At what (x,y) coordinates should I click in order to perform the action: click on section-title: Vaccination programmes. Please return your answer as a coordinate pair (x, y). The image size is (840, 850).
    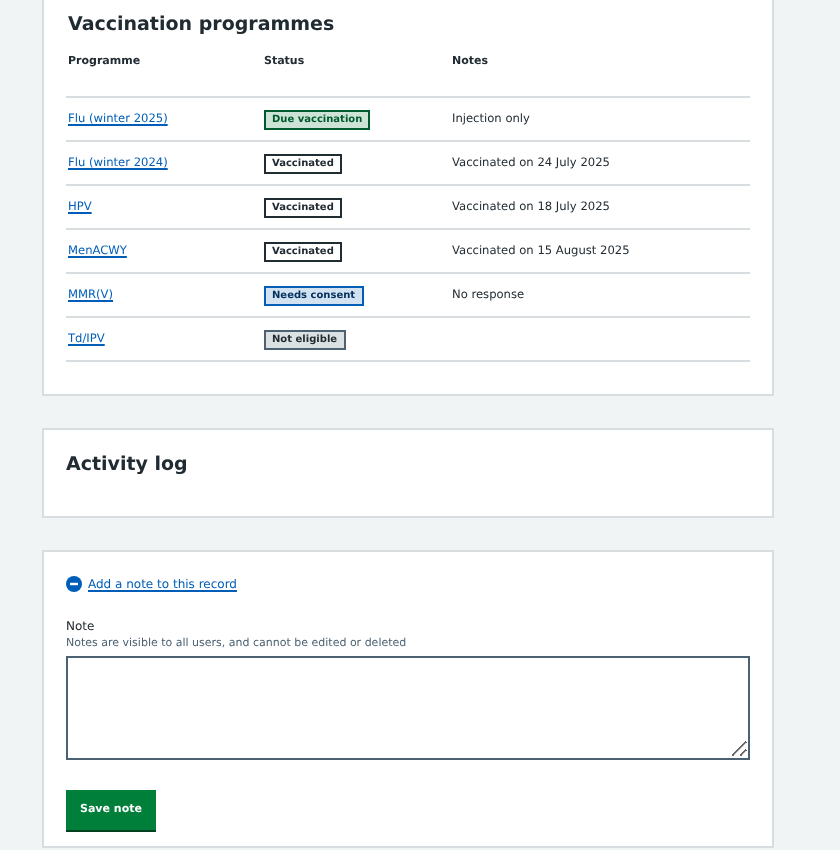
    Looking at the image, I should click on (202, 25).